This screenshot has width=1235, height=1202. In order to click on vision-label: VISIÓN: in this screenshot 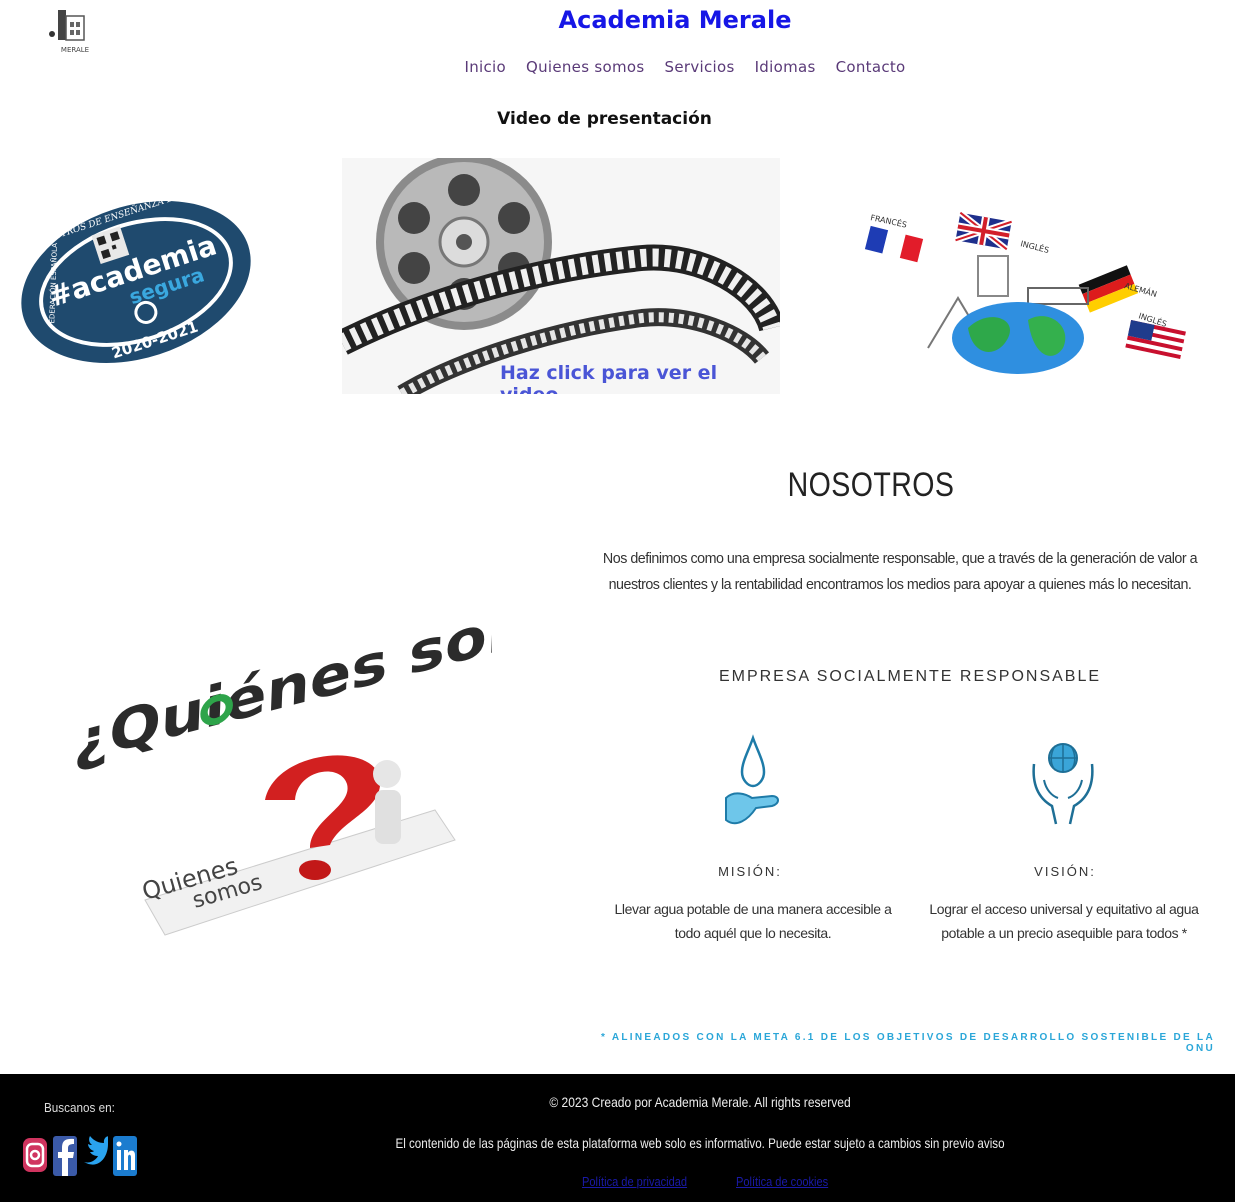, I will do `click(1065, 871)`.